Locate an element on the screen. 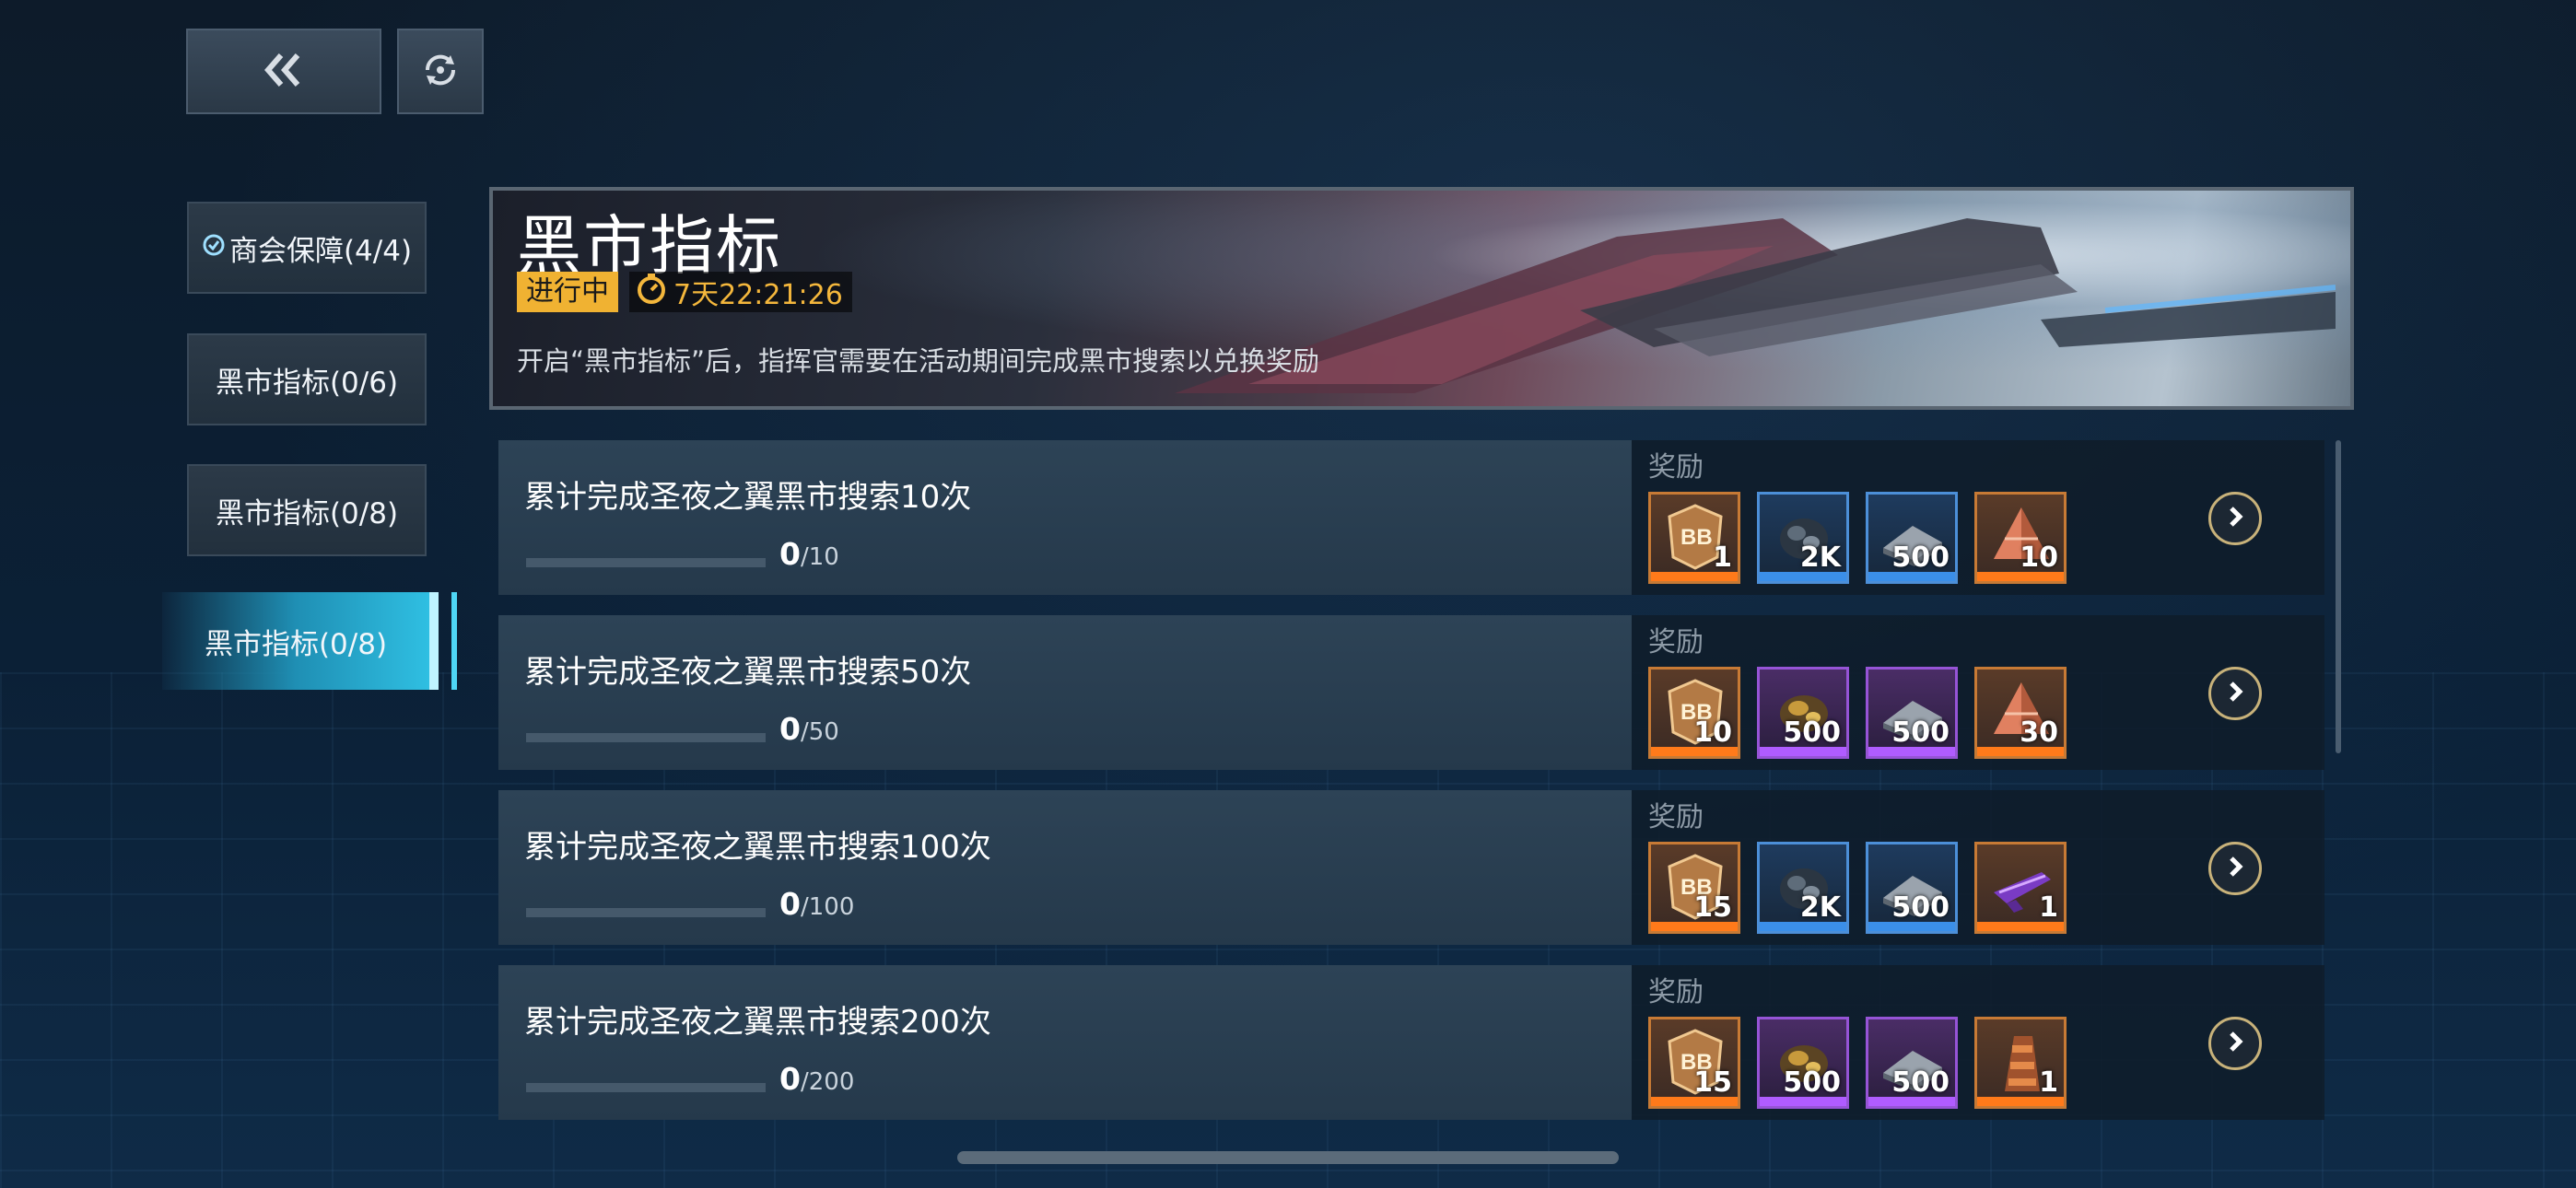 The height and width of the screenshot is (1188, 2576). countdown-timer: 7天22:21:26 is located at coordinates (740, 292).